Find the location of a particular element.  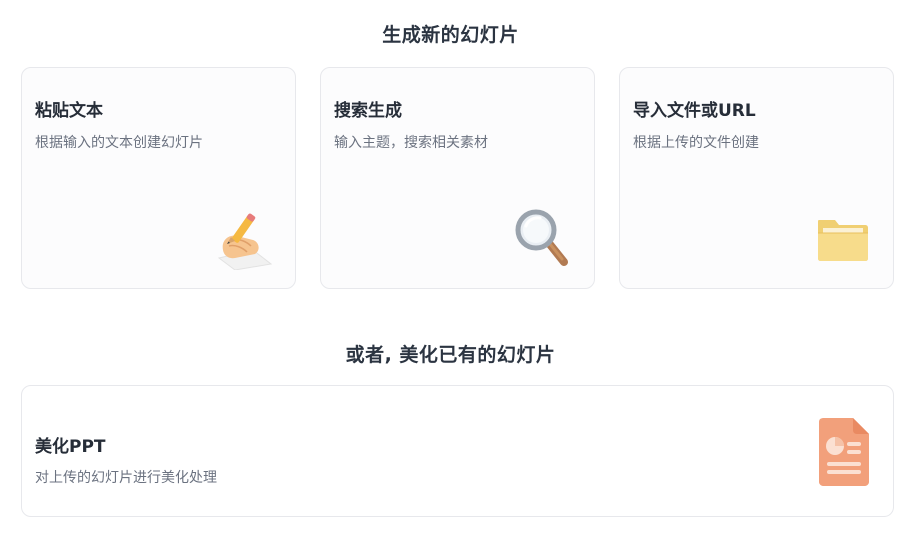

beautify-ppt-description: 对上传的幻灯片进行美化处理 is located at coordinates (126, 478).